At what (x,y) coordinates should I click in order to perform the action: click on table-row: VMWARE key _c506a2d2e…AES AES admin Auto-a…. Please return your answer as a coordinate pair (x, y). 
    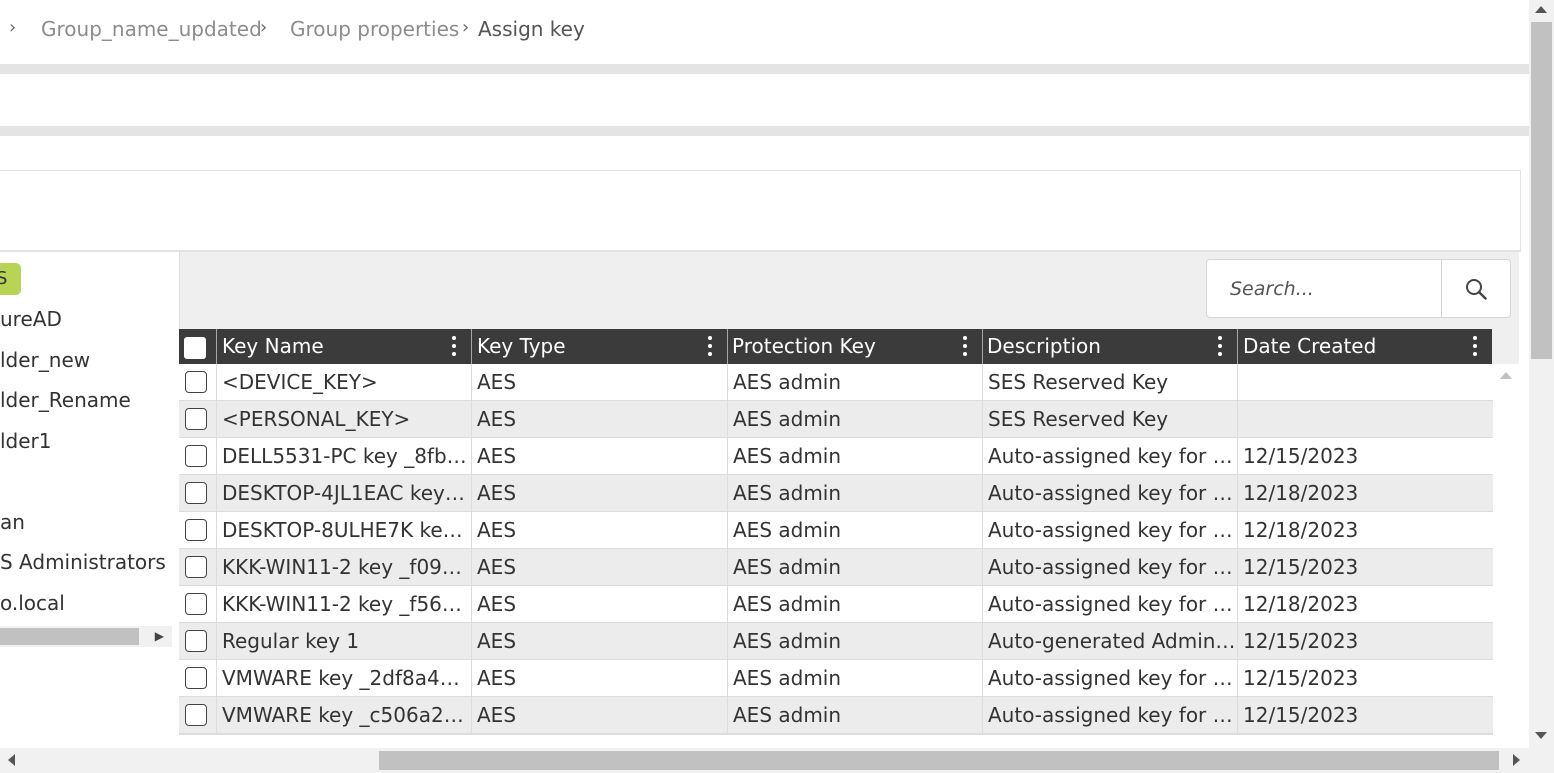
    Looking at the image, I should click on (836, 715).